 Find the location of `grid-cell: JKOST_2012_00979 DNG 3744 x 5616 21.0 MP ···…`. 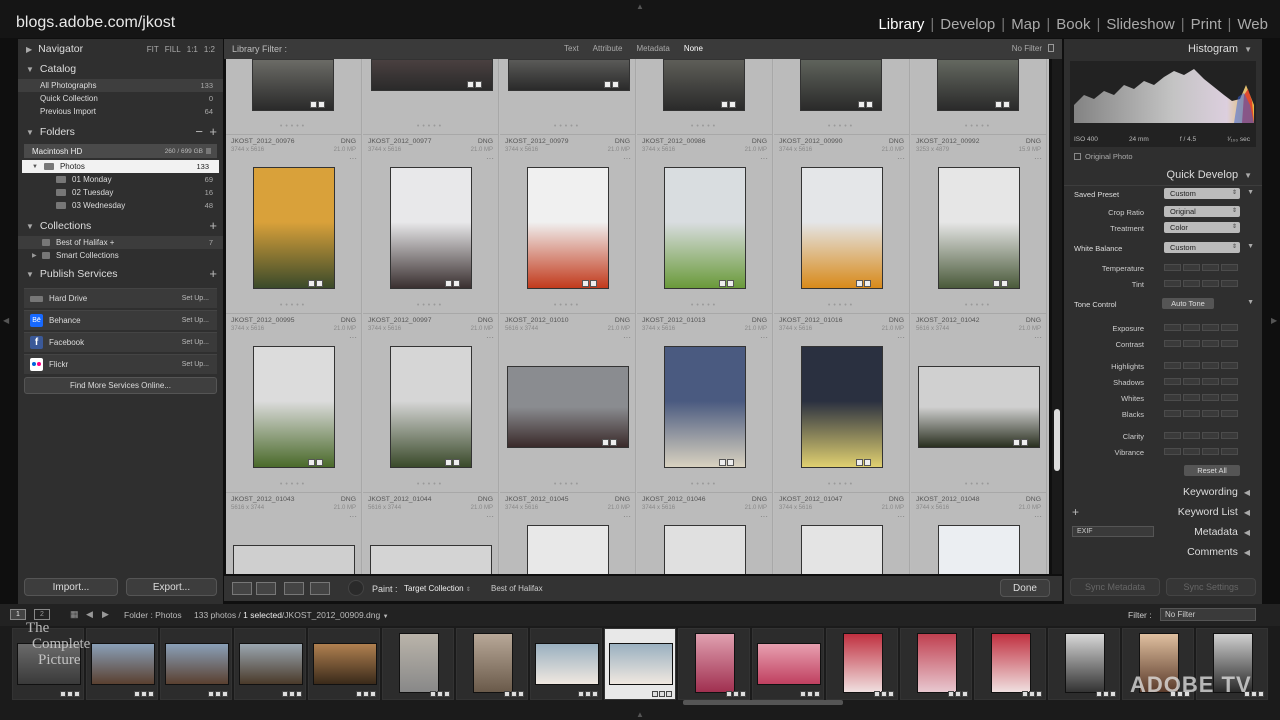

grid-cell: JKOST_2012_00979 DNG 3744 x 5616 21.0 MP ···… is located at coordinates (568, 224).